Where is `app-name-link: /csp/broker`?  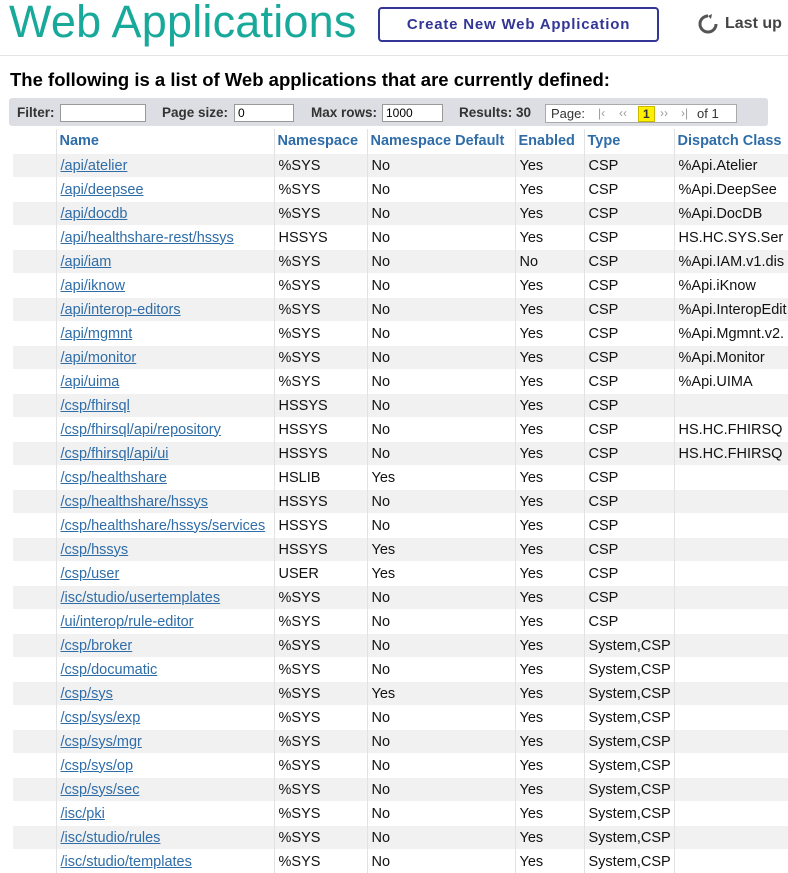 app-name-link: /csp/broker is located at coordinates (97, 646).